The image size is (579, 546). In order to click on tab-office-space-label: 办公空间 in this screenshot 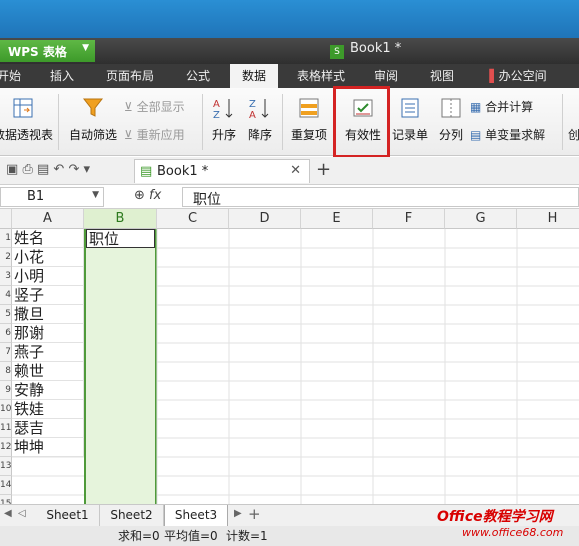, I will do `click(522, 76)`.